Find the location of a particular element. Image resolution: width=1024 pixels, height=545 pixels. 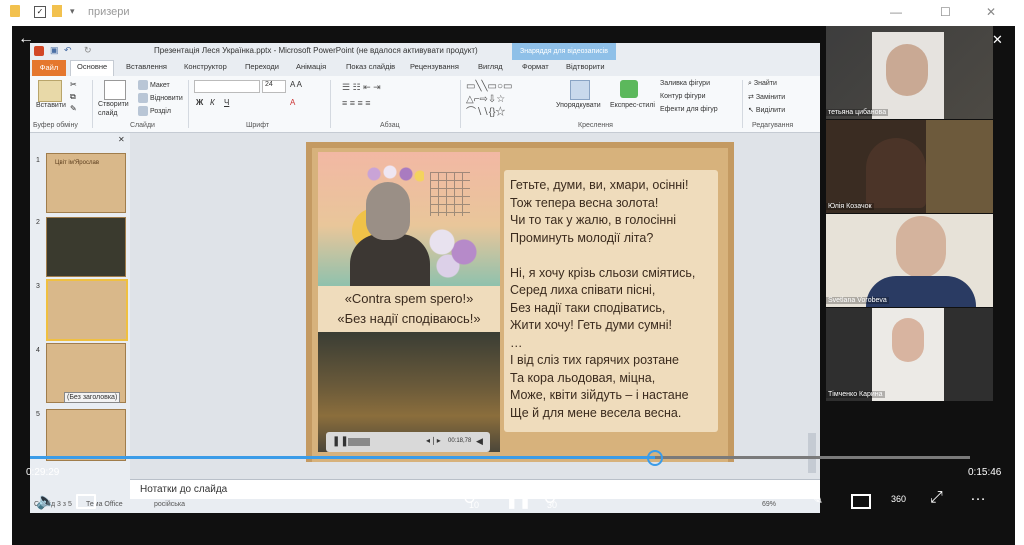

restore-icon is located at coordinates (143, 98).